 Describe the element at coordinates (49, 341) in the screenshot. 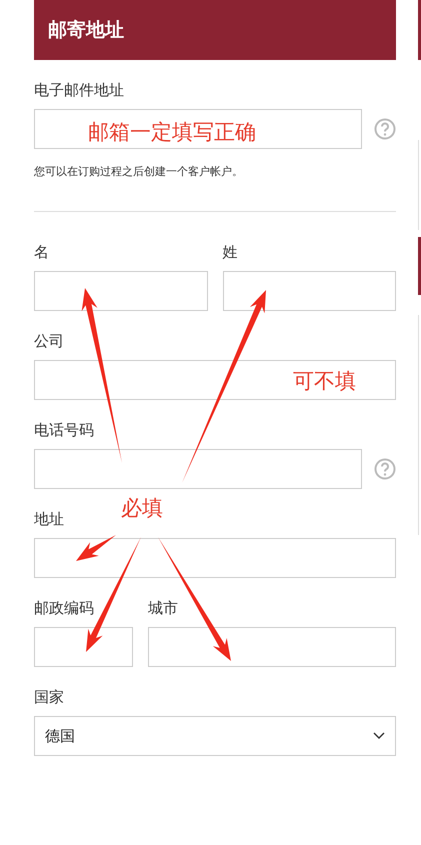

I see `field-label: 公司` at that location.